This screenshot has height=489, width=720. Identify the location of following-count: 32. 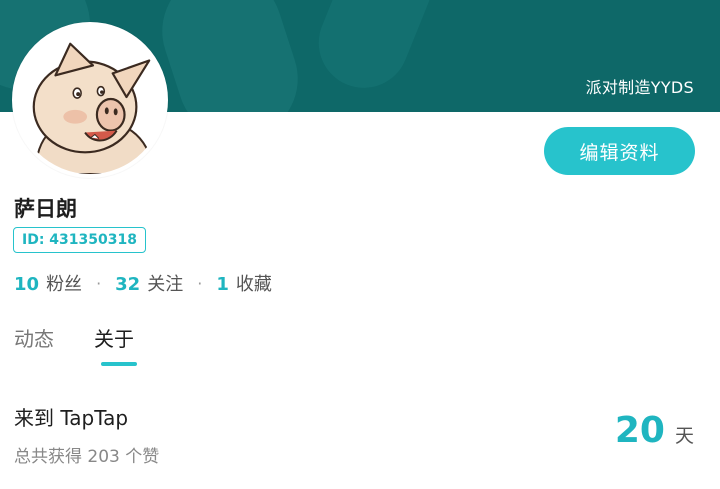
(128, 284).